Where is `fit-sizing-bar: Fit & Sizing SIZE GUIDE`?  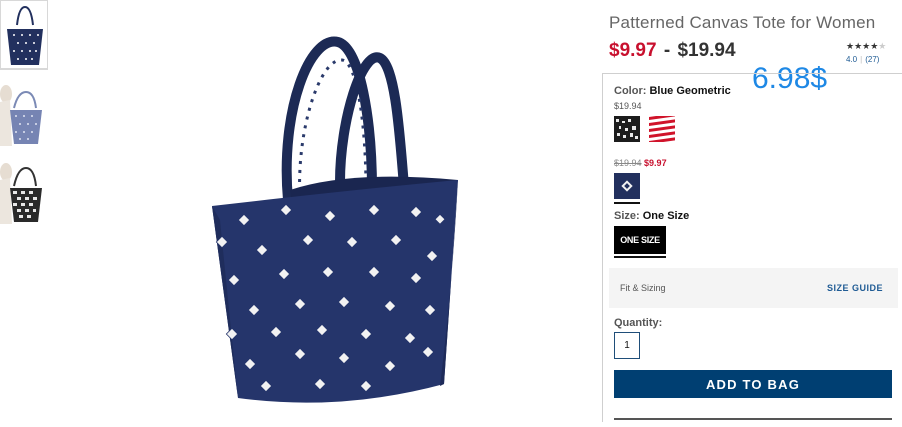 fit-sizing-bar: Fit & Sizing SIZE GUIDE is located at coordinates (753, 288).